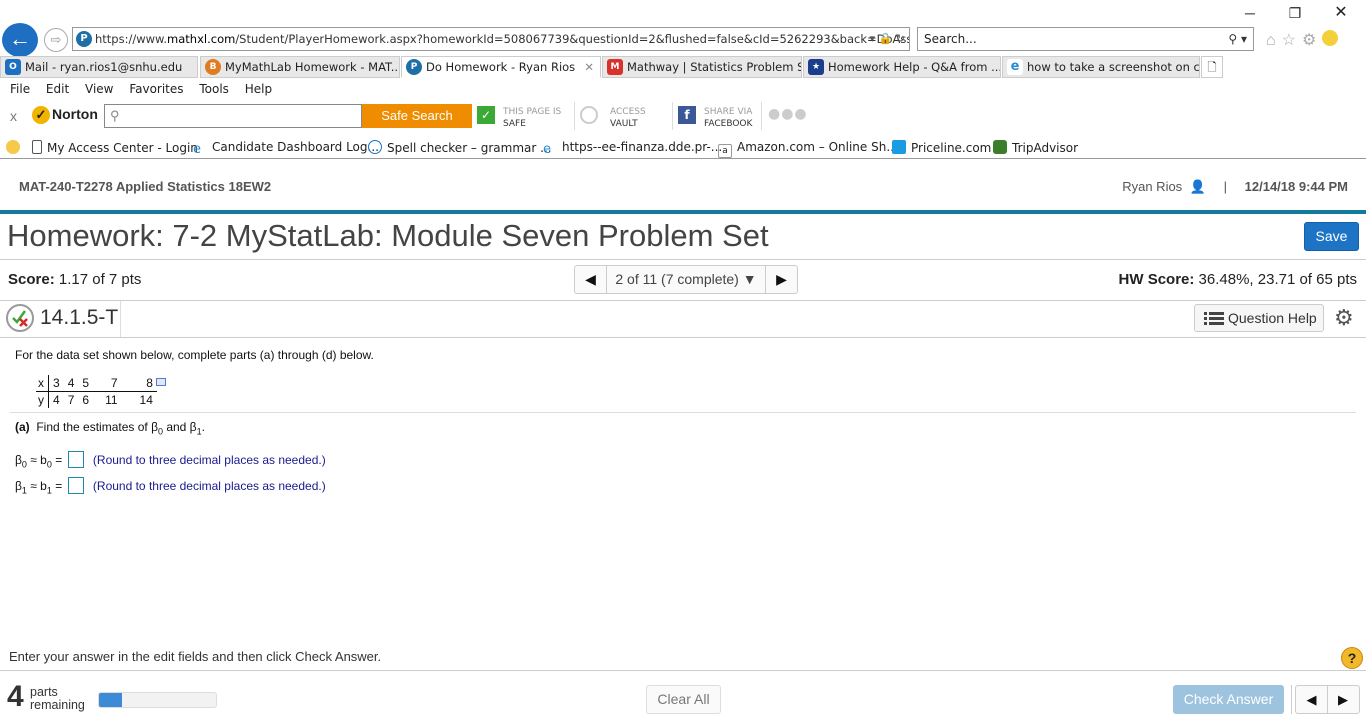 This screenshot has width=1366, height=728. I want to click on question-selector: 2 of 11 (7 complete) ▼, so click(686, 279).